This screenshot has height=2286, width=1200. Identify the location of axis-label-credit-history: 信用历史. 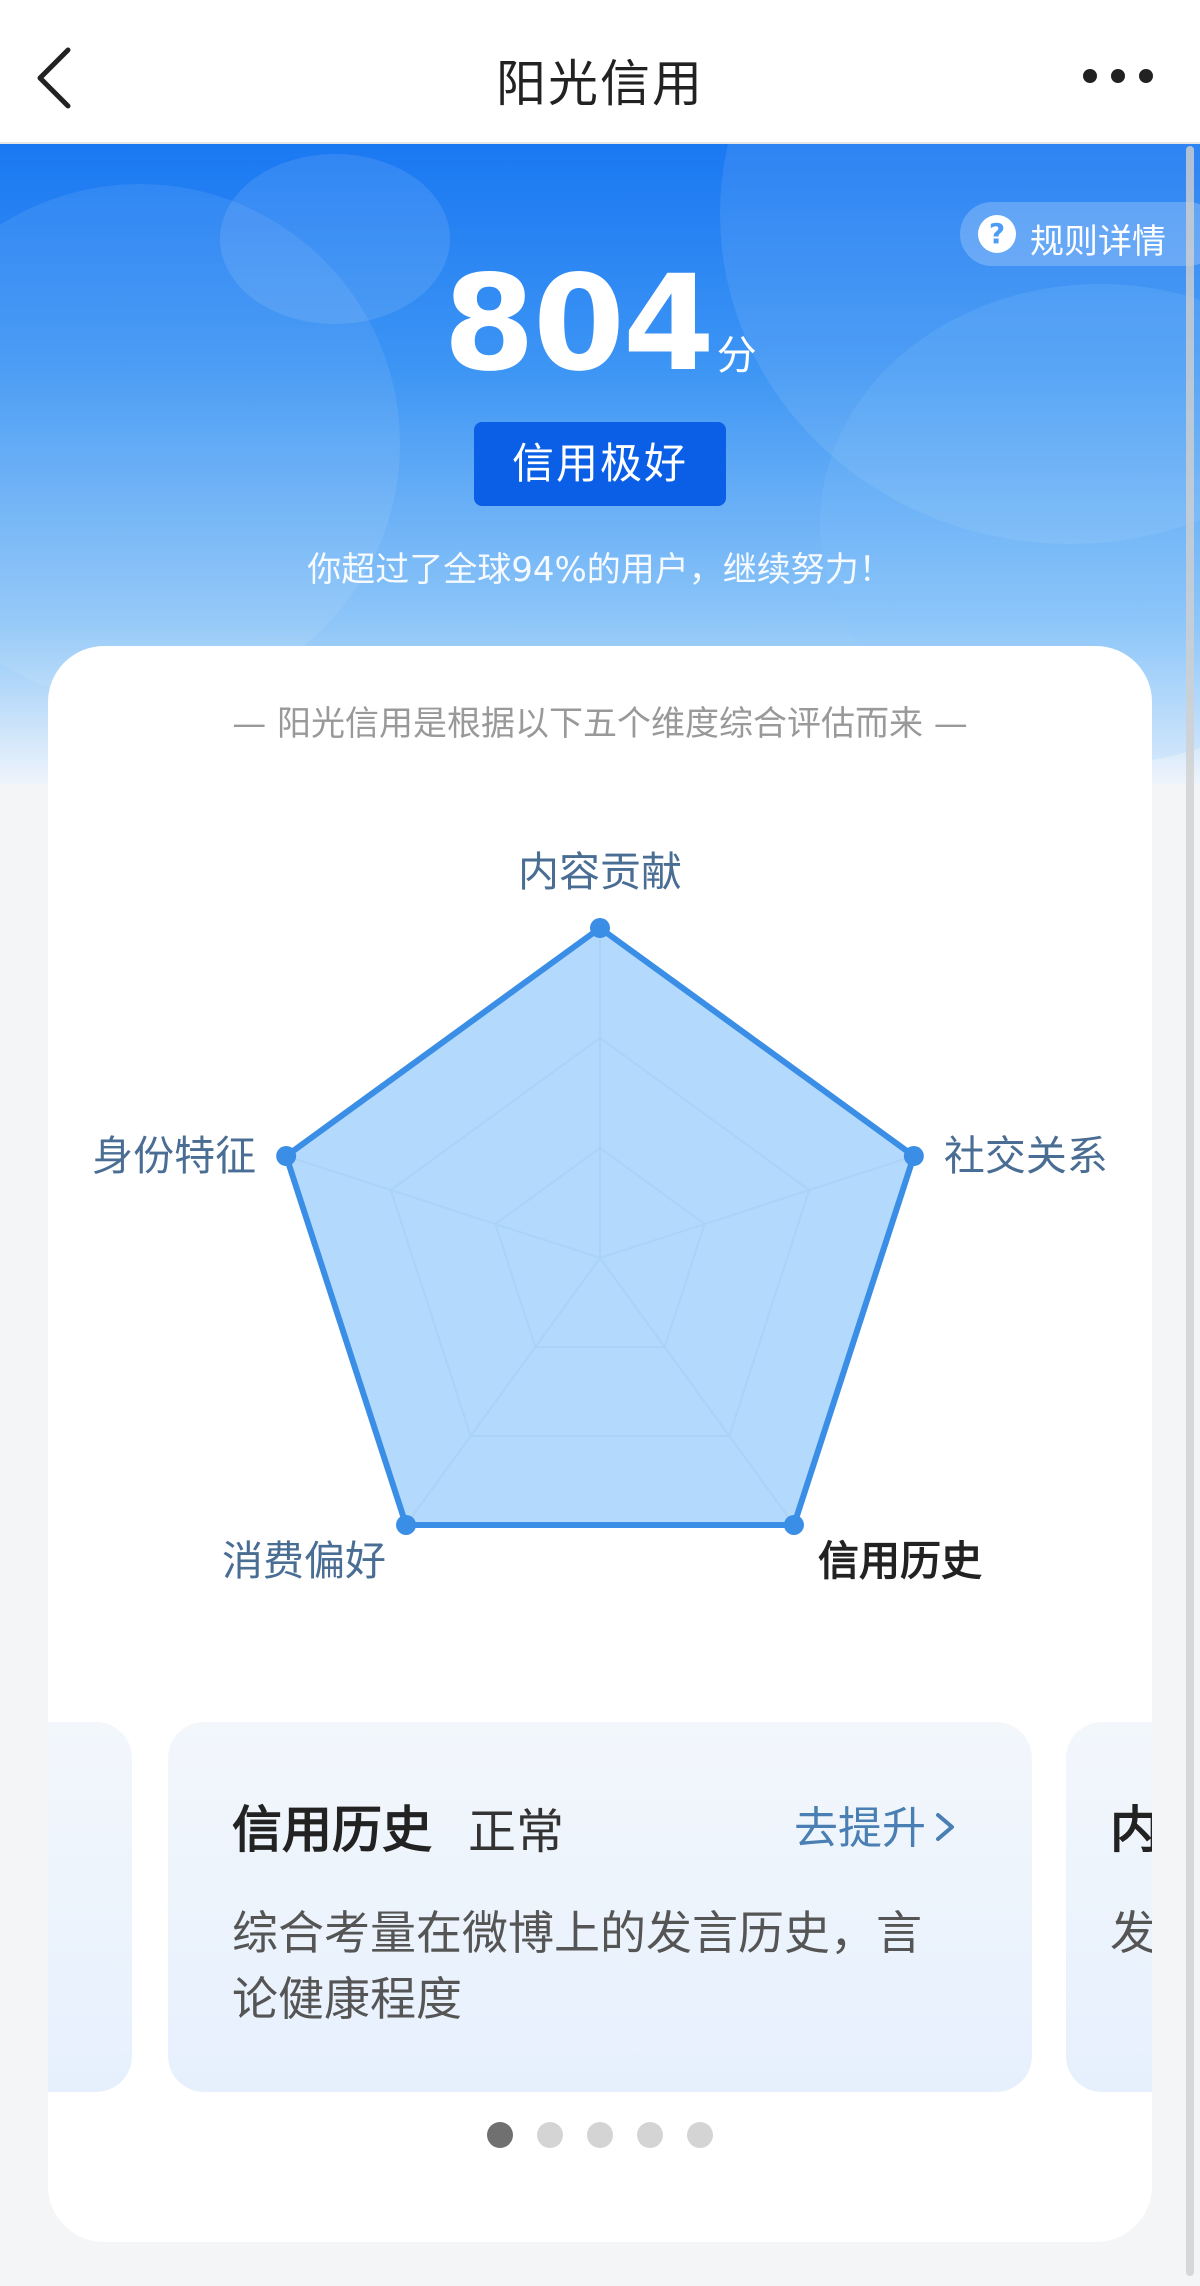
(900, 1561).